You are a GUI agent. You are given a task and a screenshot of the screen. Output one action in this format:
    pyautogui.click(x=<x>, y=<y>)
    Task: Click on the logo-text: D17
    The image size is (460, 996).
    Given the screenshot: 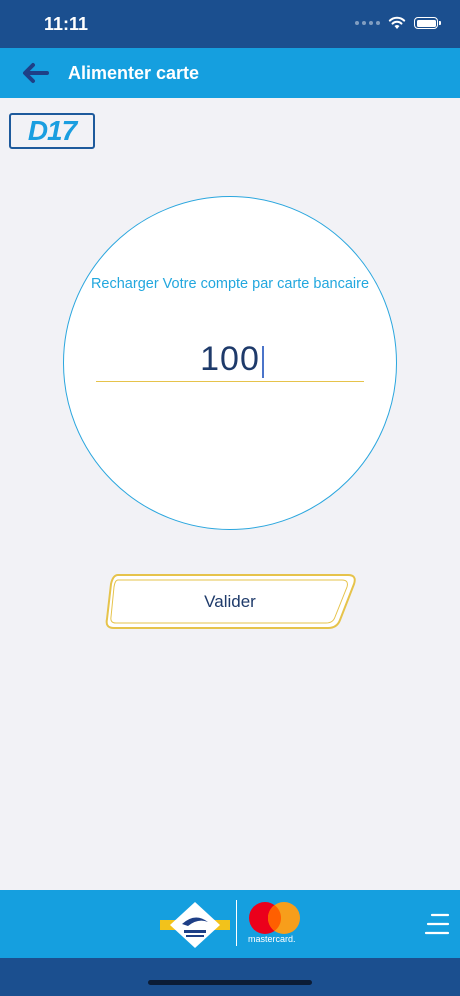 What is the action you would take?
    pyautogui.click(x=52, y=130)
    